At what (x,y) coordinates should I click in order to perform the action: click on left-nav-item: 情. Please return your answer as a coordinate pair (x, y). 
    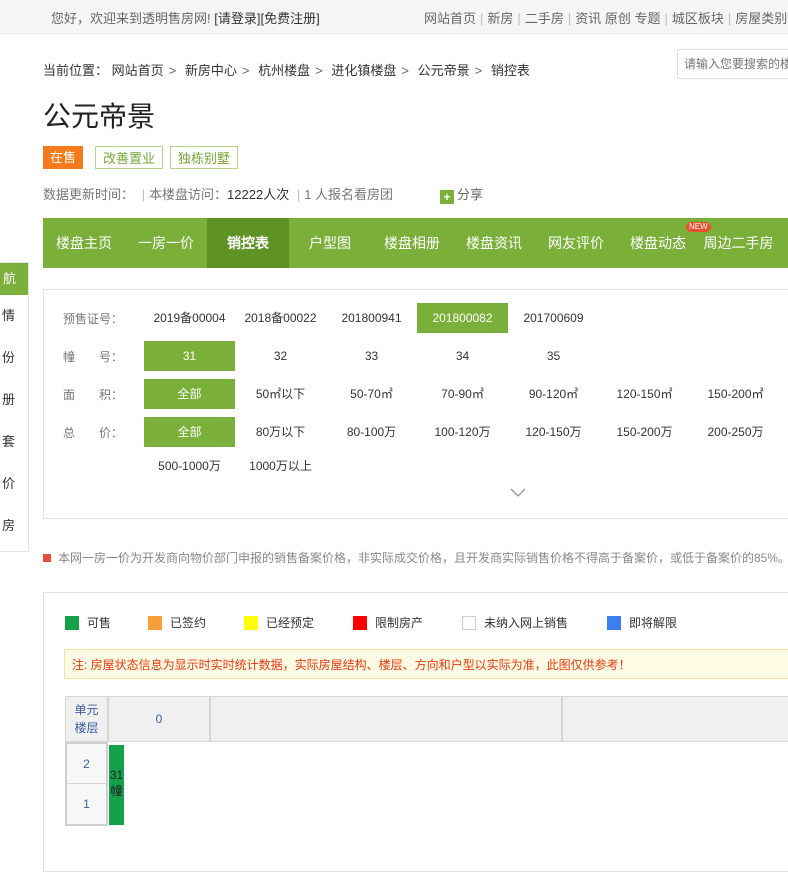
    Looking at the image, I should click on (14, 316).